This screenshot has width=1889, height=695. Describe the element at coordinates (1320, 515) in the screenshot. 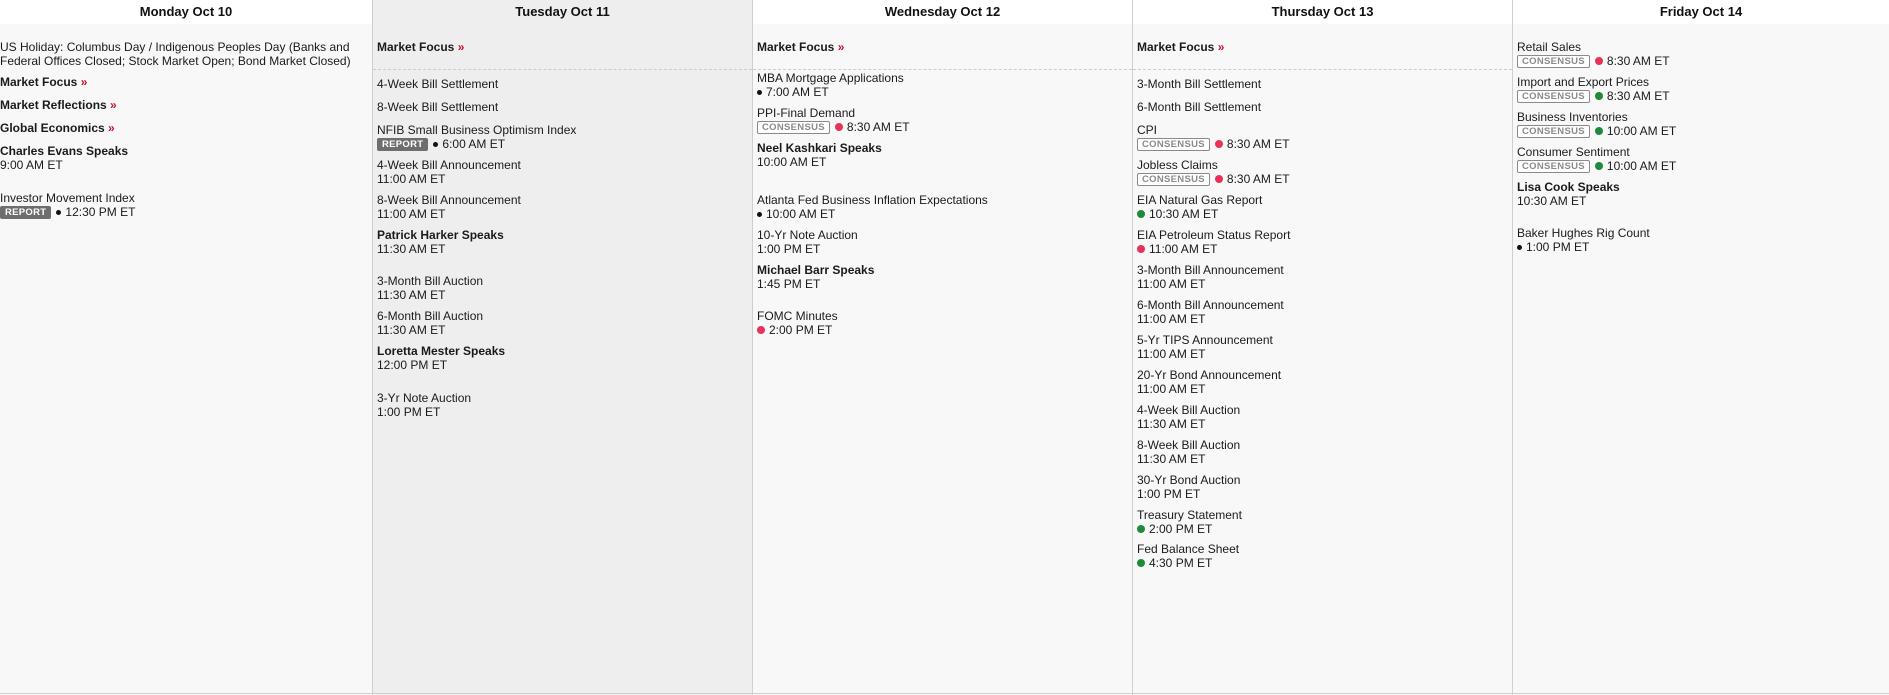

I see `event-name: Treasury Statement` at that location.